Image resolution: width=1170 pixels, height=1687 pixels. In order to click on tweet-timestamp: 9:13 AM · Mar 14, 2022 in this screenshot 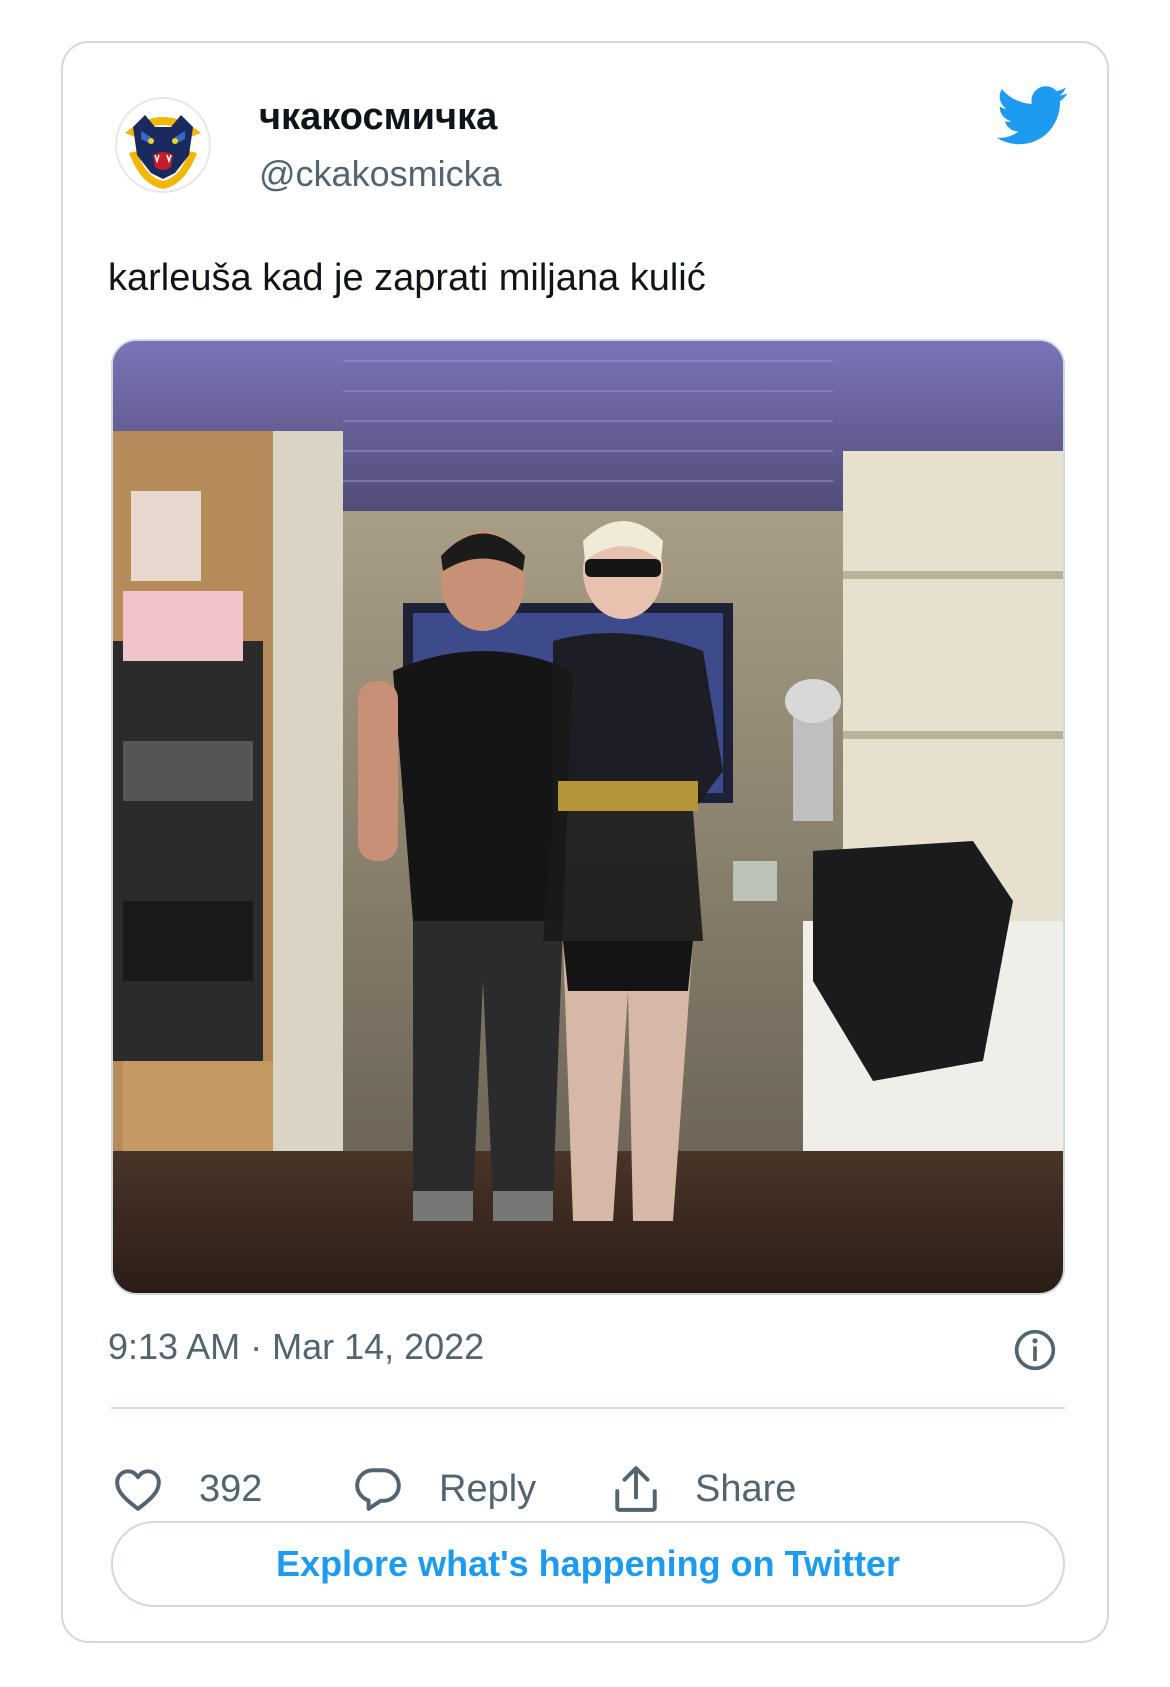, I will do `click(296, 1347)`.